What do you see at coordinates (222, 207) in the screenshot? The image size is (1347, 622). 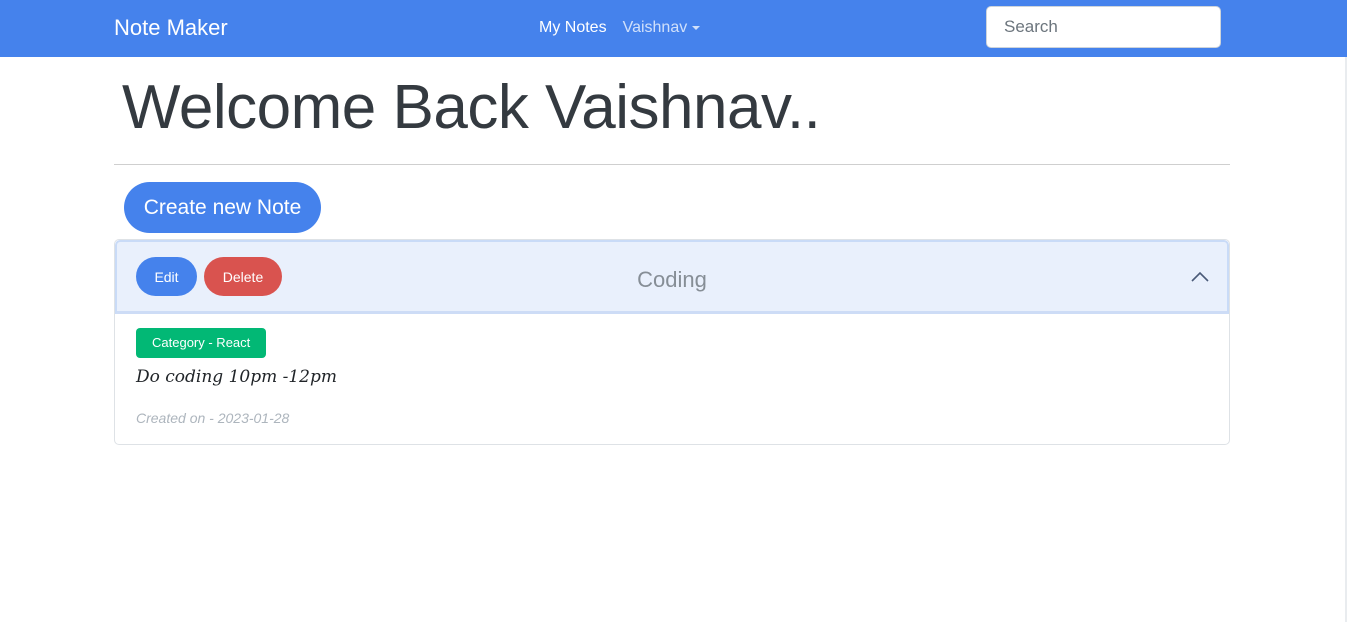 I see `create-note-button: Create new Note` at bounding box center [222, 207].